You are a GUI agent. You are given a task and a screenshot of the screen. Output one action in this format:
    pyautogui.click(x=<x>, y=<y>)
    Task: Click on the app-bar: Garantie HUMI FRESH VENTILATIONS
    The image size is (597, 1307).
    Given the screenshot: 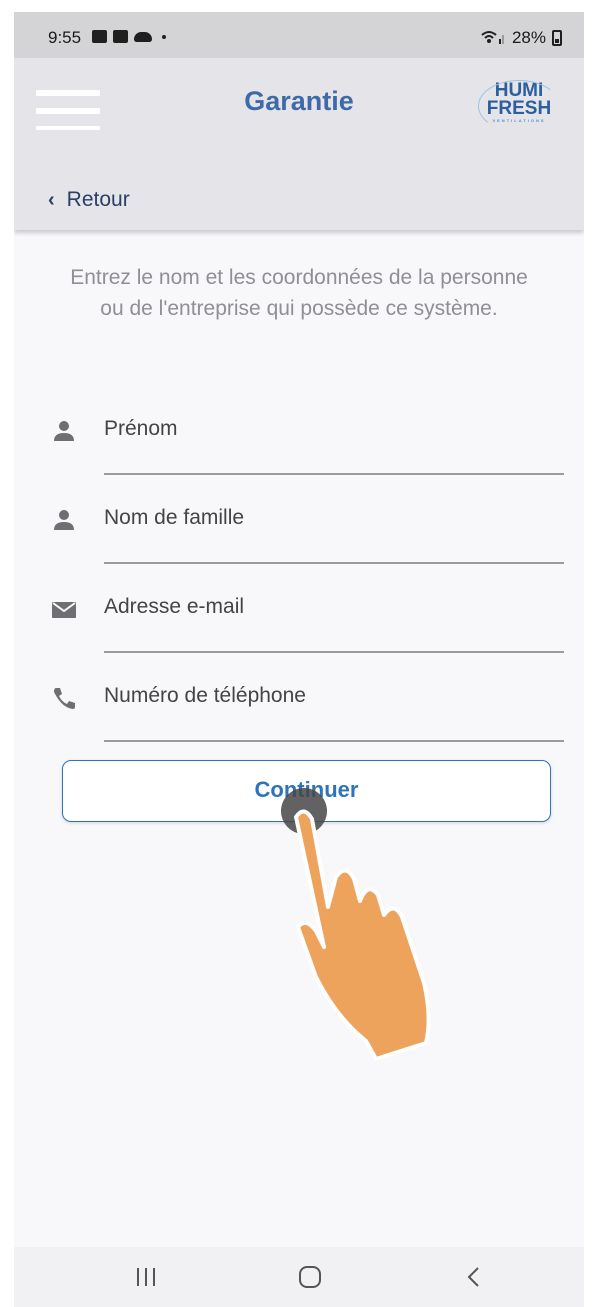 What is the action you would take?
    pyautogui.click(x=299, y=95)
    